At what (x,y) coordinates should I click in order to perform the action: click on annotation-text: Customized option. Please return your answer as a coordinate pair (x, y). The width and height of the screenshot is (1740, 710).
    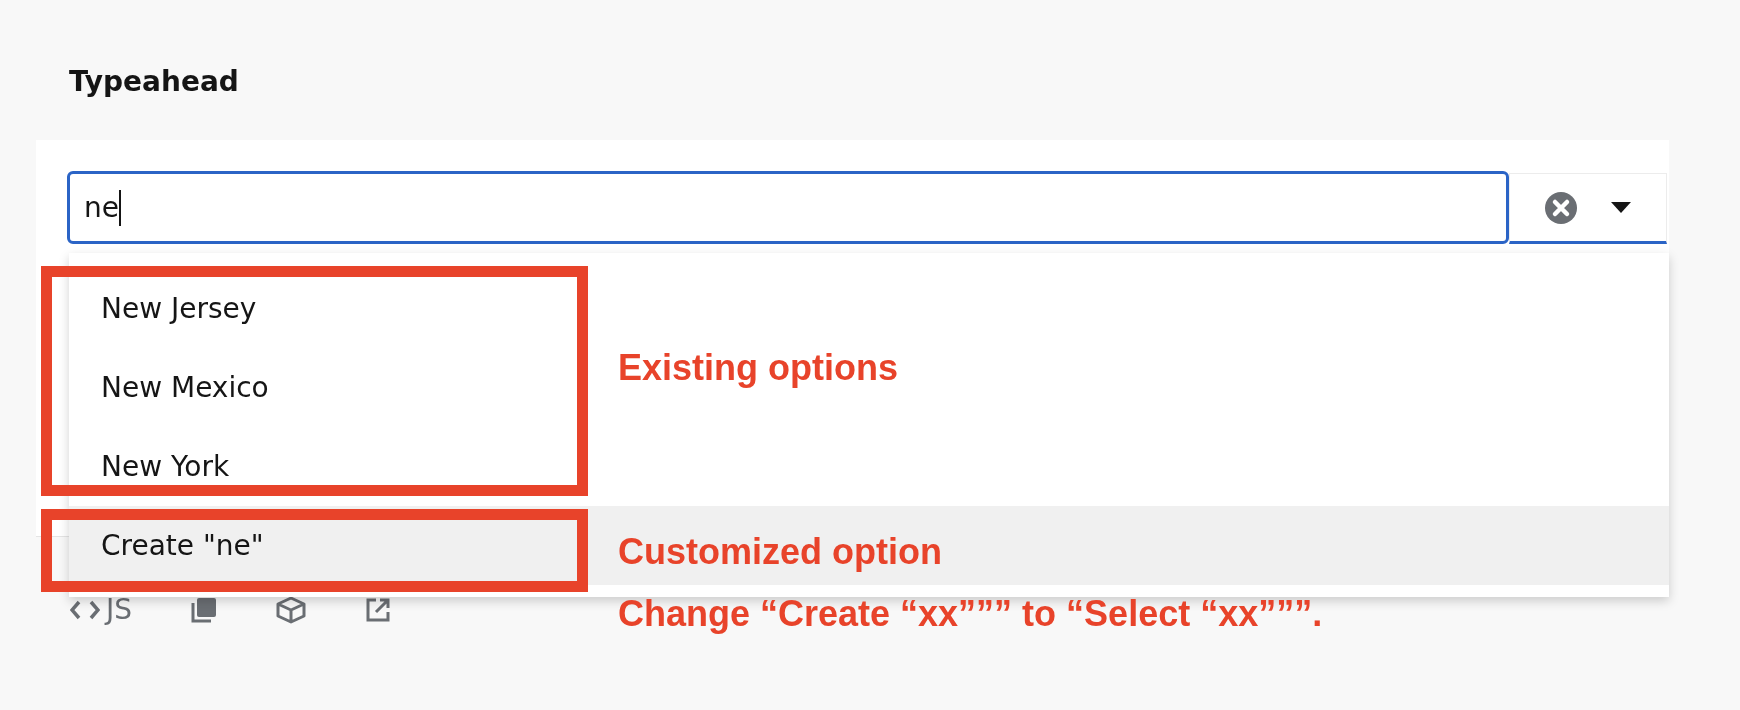
    Looking at the image, I should click on (780, 552).